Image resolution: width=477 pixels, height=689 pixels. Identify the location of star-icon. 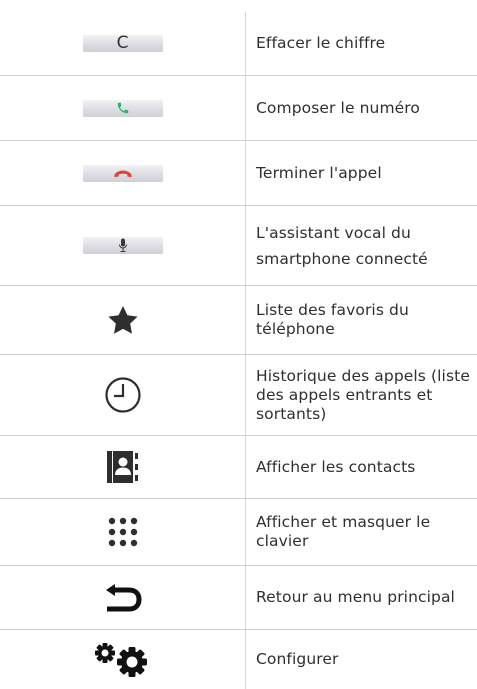
(122, 320).